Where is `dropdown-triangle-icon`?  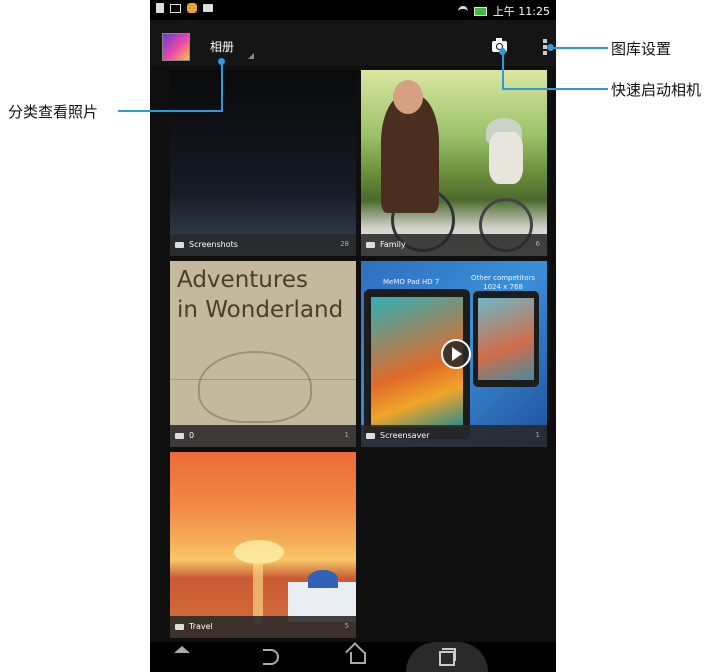 dropdown-triangle-icon is located at coordinates (251, 56).